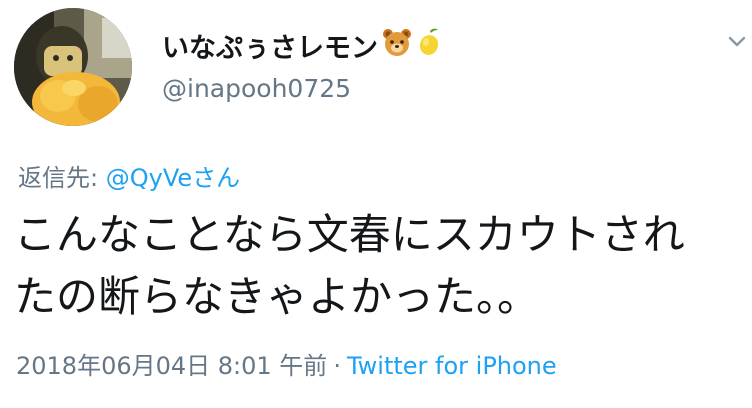 The width and height of the screenshot is (752, 408). Describe the element at coordinates (737, 41) in the screenshot. I see `chevron-down-icon` at that location.